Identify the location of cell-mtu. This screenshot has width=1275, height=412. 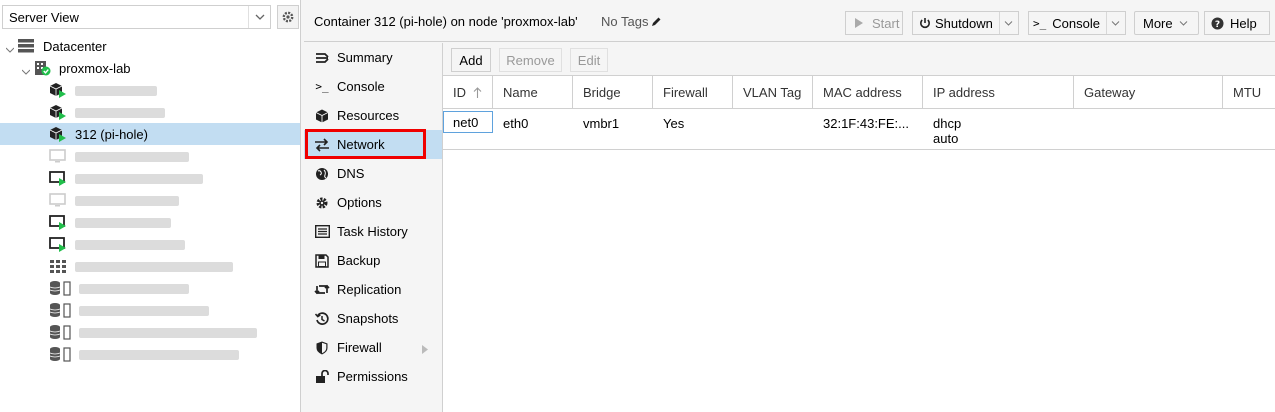
(1249, 129).